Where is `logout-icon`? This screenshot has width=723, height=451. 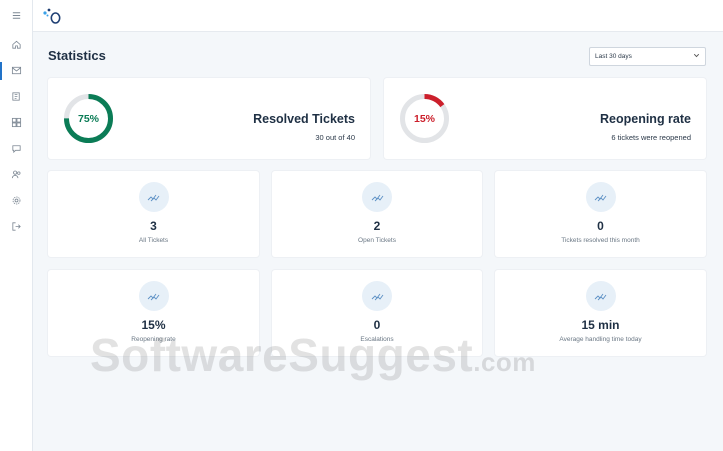 logout-icon is located at coordinates (16, 226).